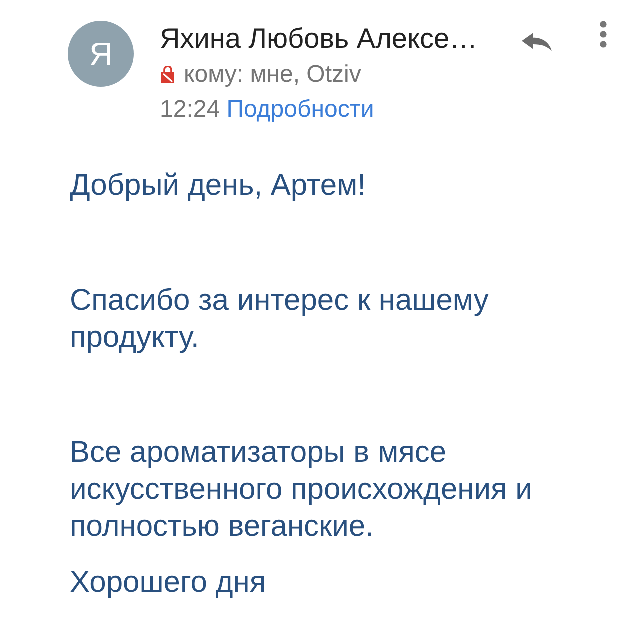  What do you see at coordinates (302, 490) in the screenshot?
I see `message-paragraph: Все ароматизаторы в мясе искусственного происхождения и полностью веганские.` at bounding box center [302, 490].